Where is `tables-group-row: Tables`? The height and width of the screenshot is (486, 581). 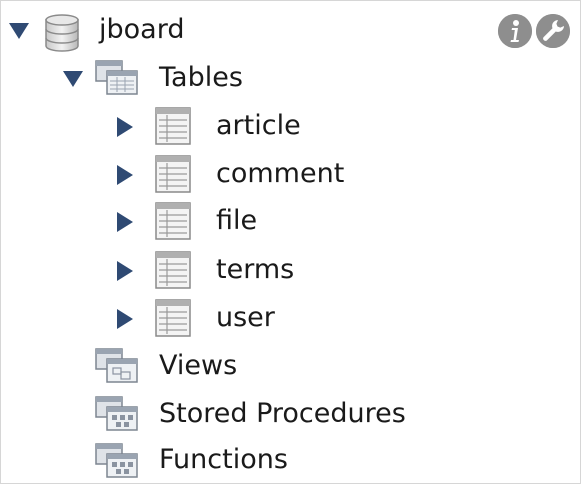
tables-group-row: Tables is located at coordinates (290, 79).